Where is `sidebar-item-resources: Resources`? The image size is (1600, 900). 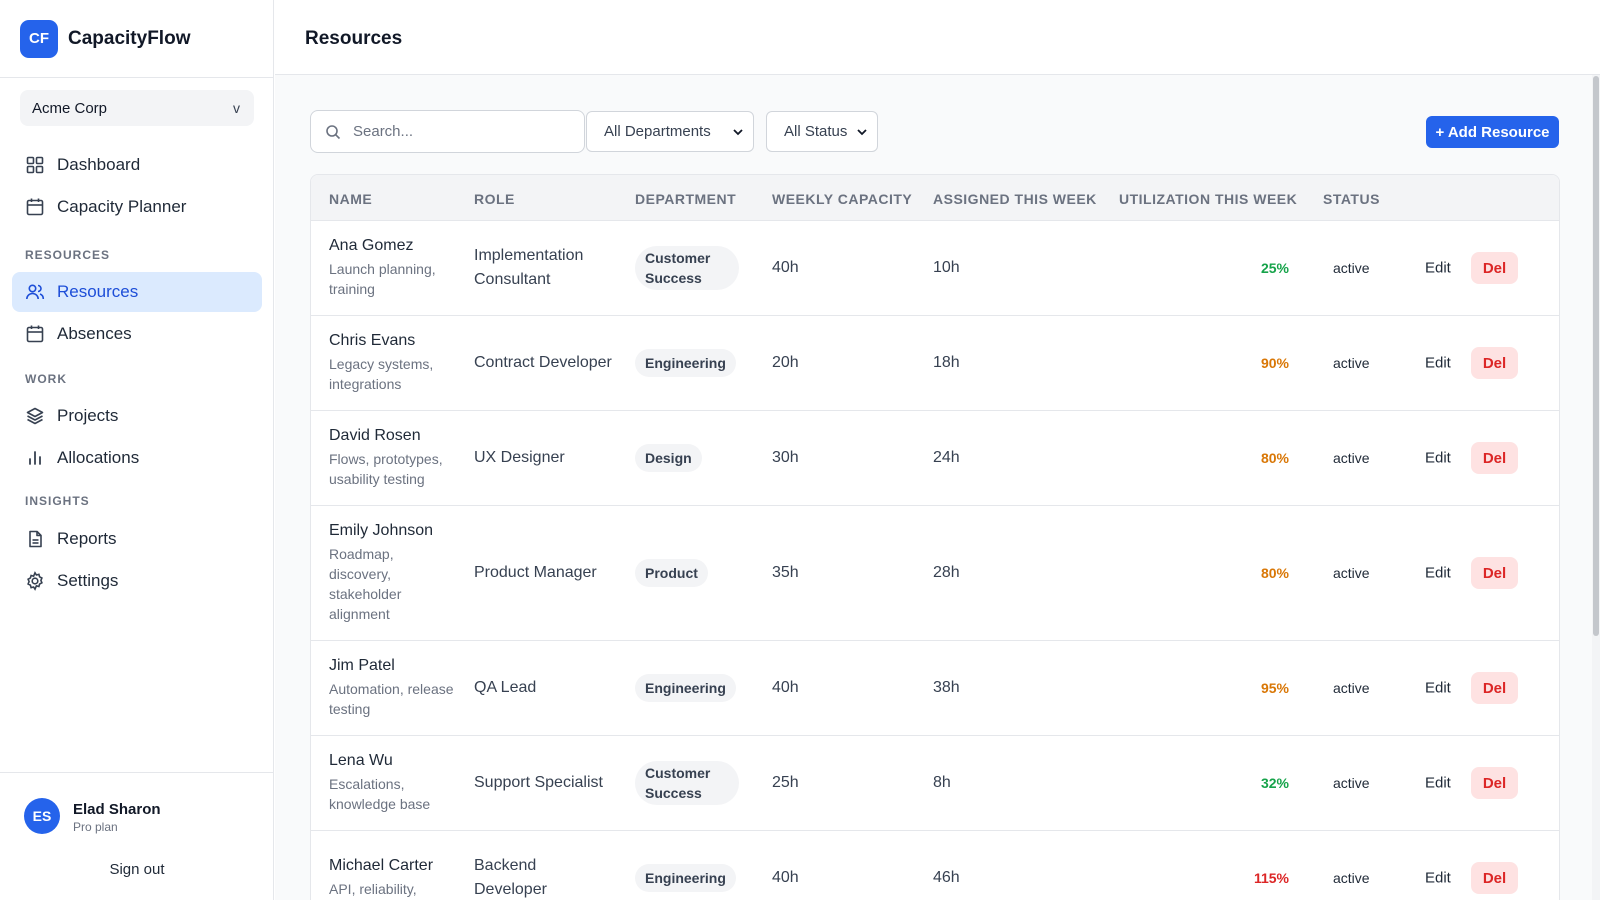
sidebar-item-resources: Resources is located at coordinates (137, 292).